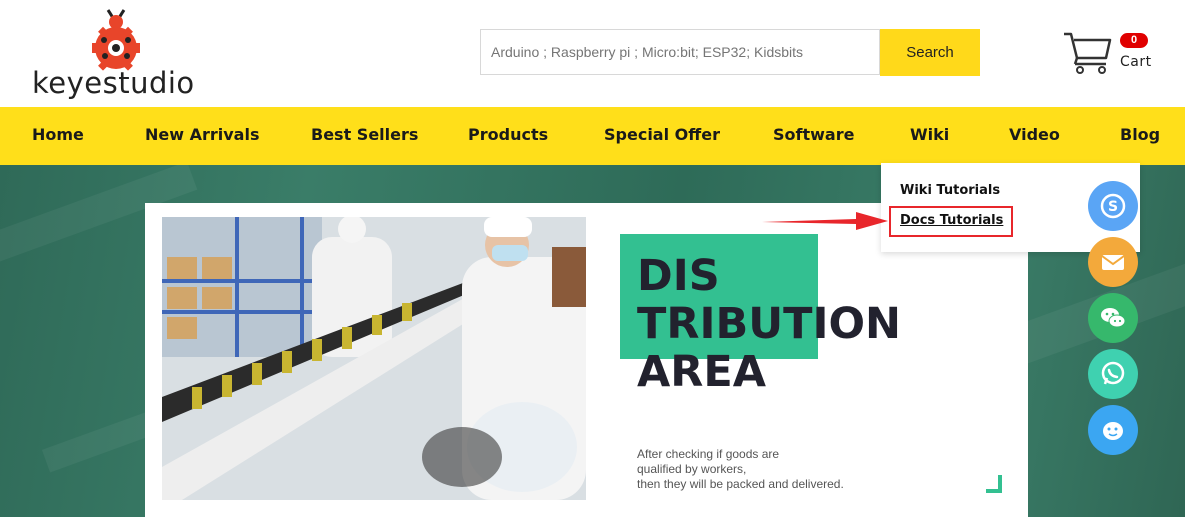 The image size is (1185, 517). Describe the element at coordinates (769, 324) in the screenshot. I see `hero-headline-line-2: TRIBUTION` at that location.